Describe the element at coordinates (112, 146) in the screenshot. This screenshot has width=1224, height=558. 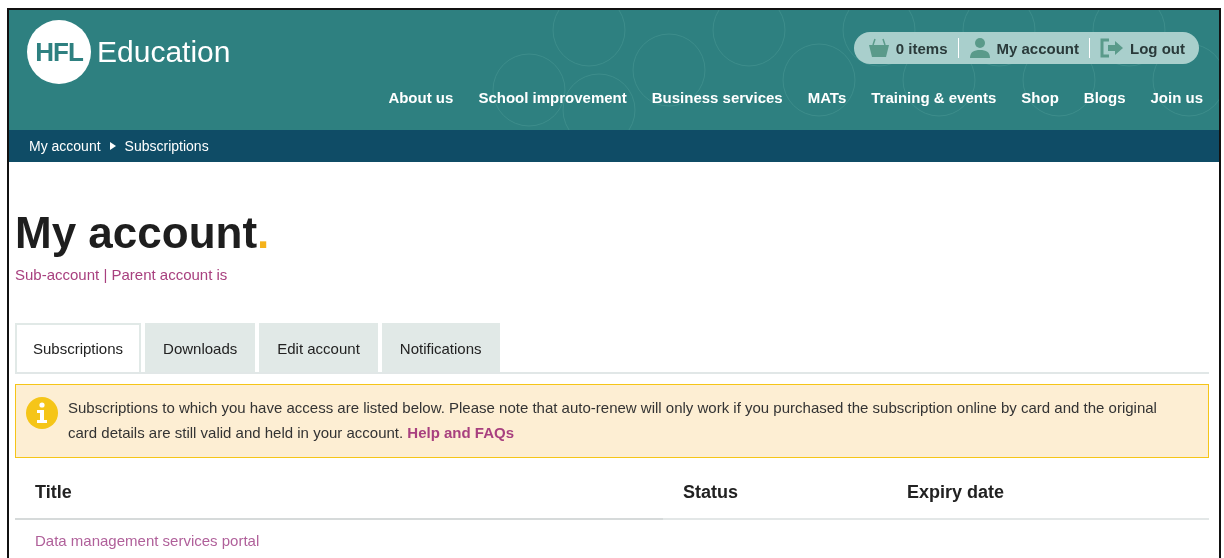
I see `breadcrumb-separator-icon` at that location.